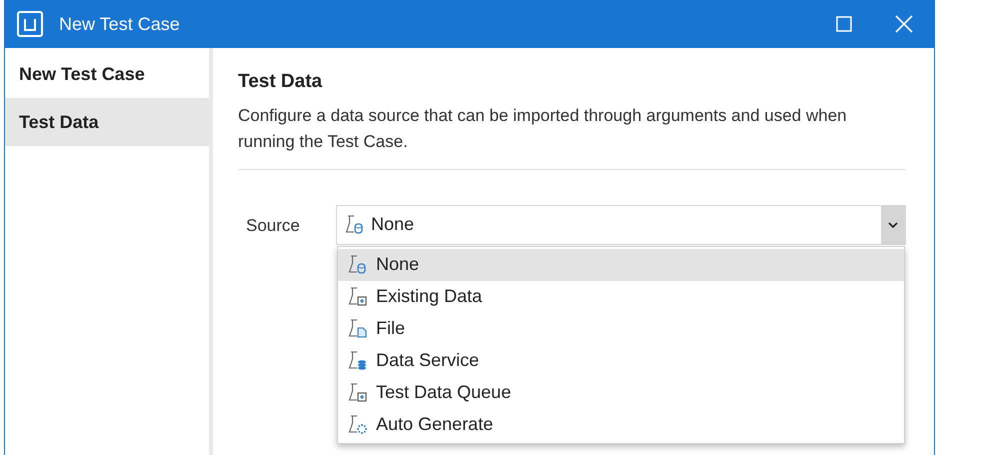  I want to click on window-title: New Test Case, so click(119, 24).